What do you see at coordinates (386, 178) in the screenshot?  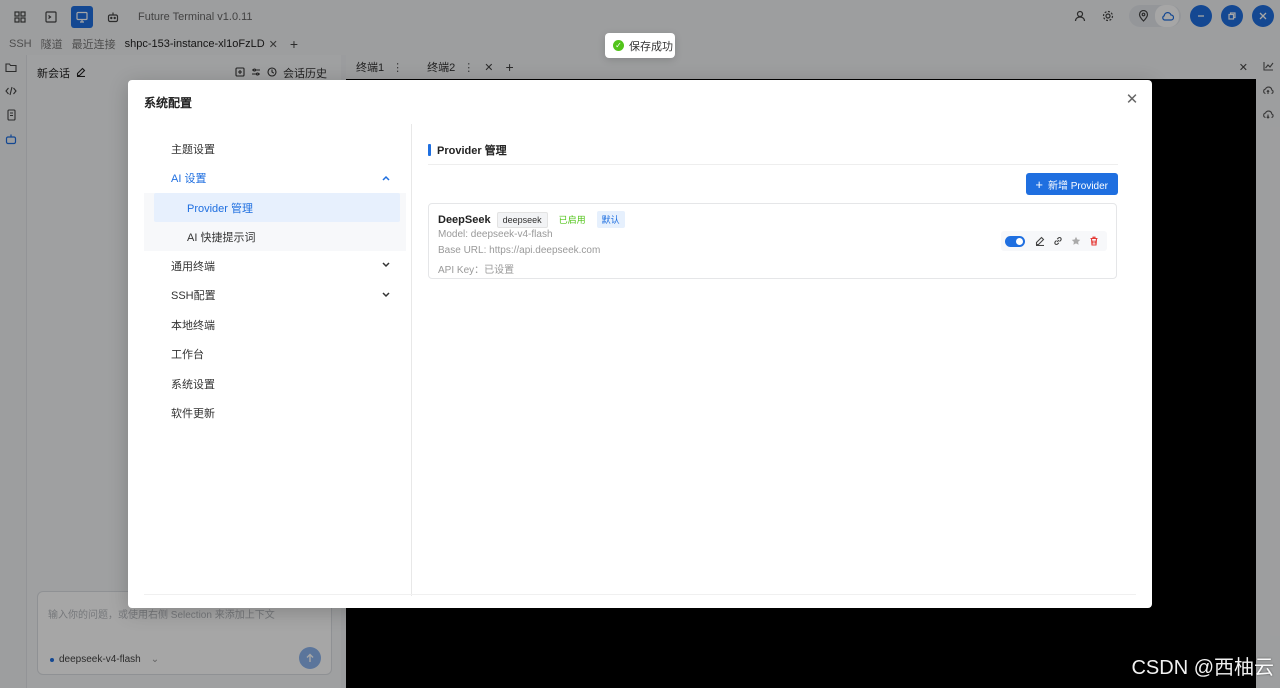 I see `chevron-up-icon` at bounding box center [386, 178].